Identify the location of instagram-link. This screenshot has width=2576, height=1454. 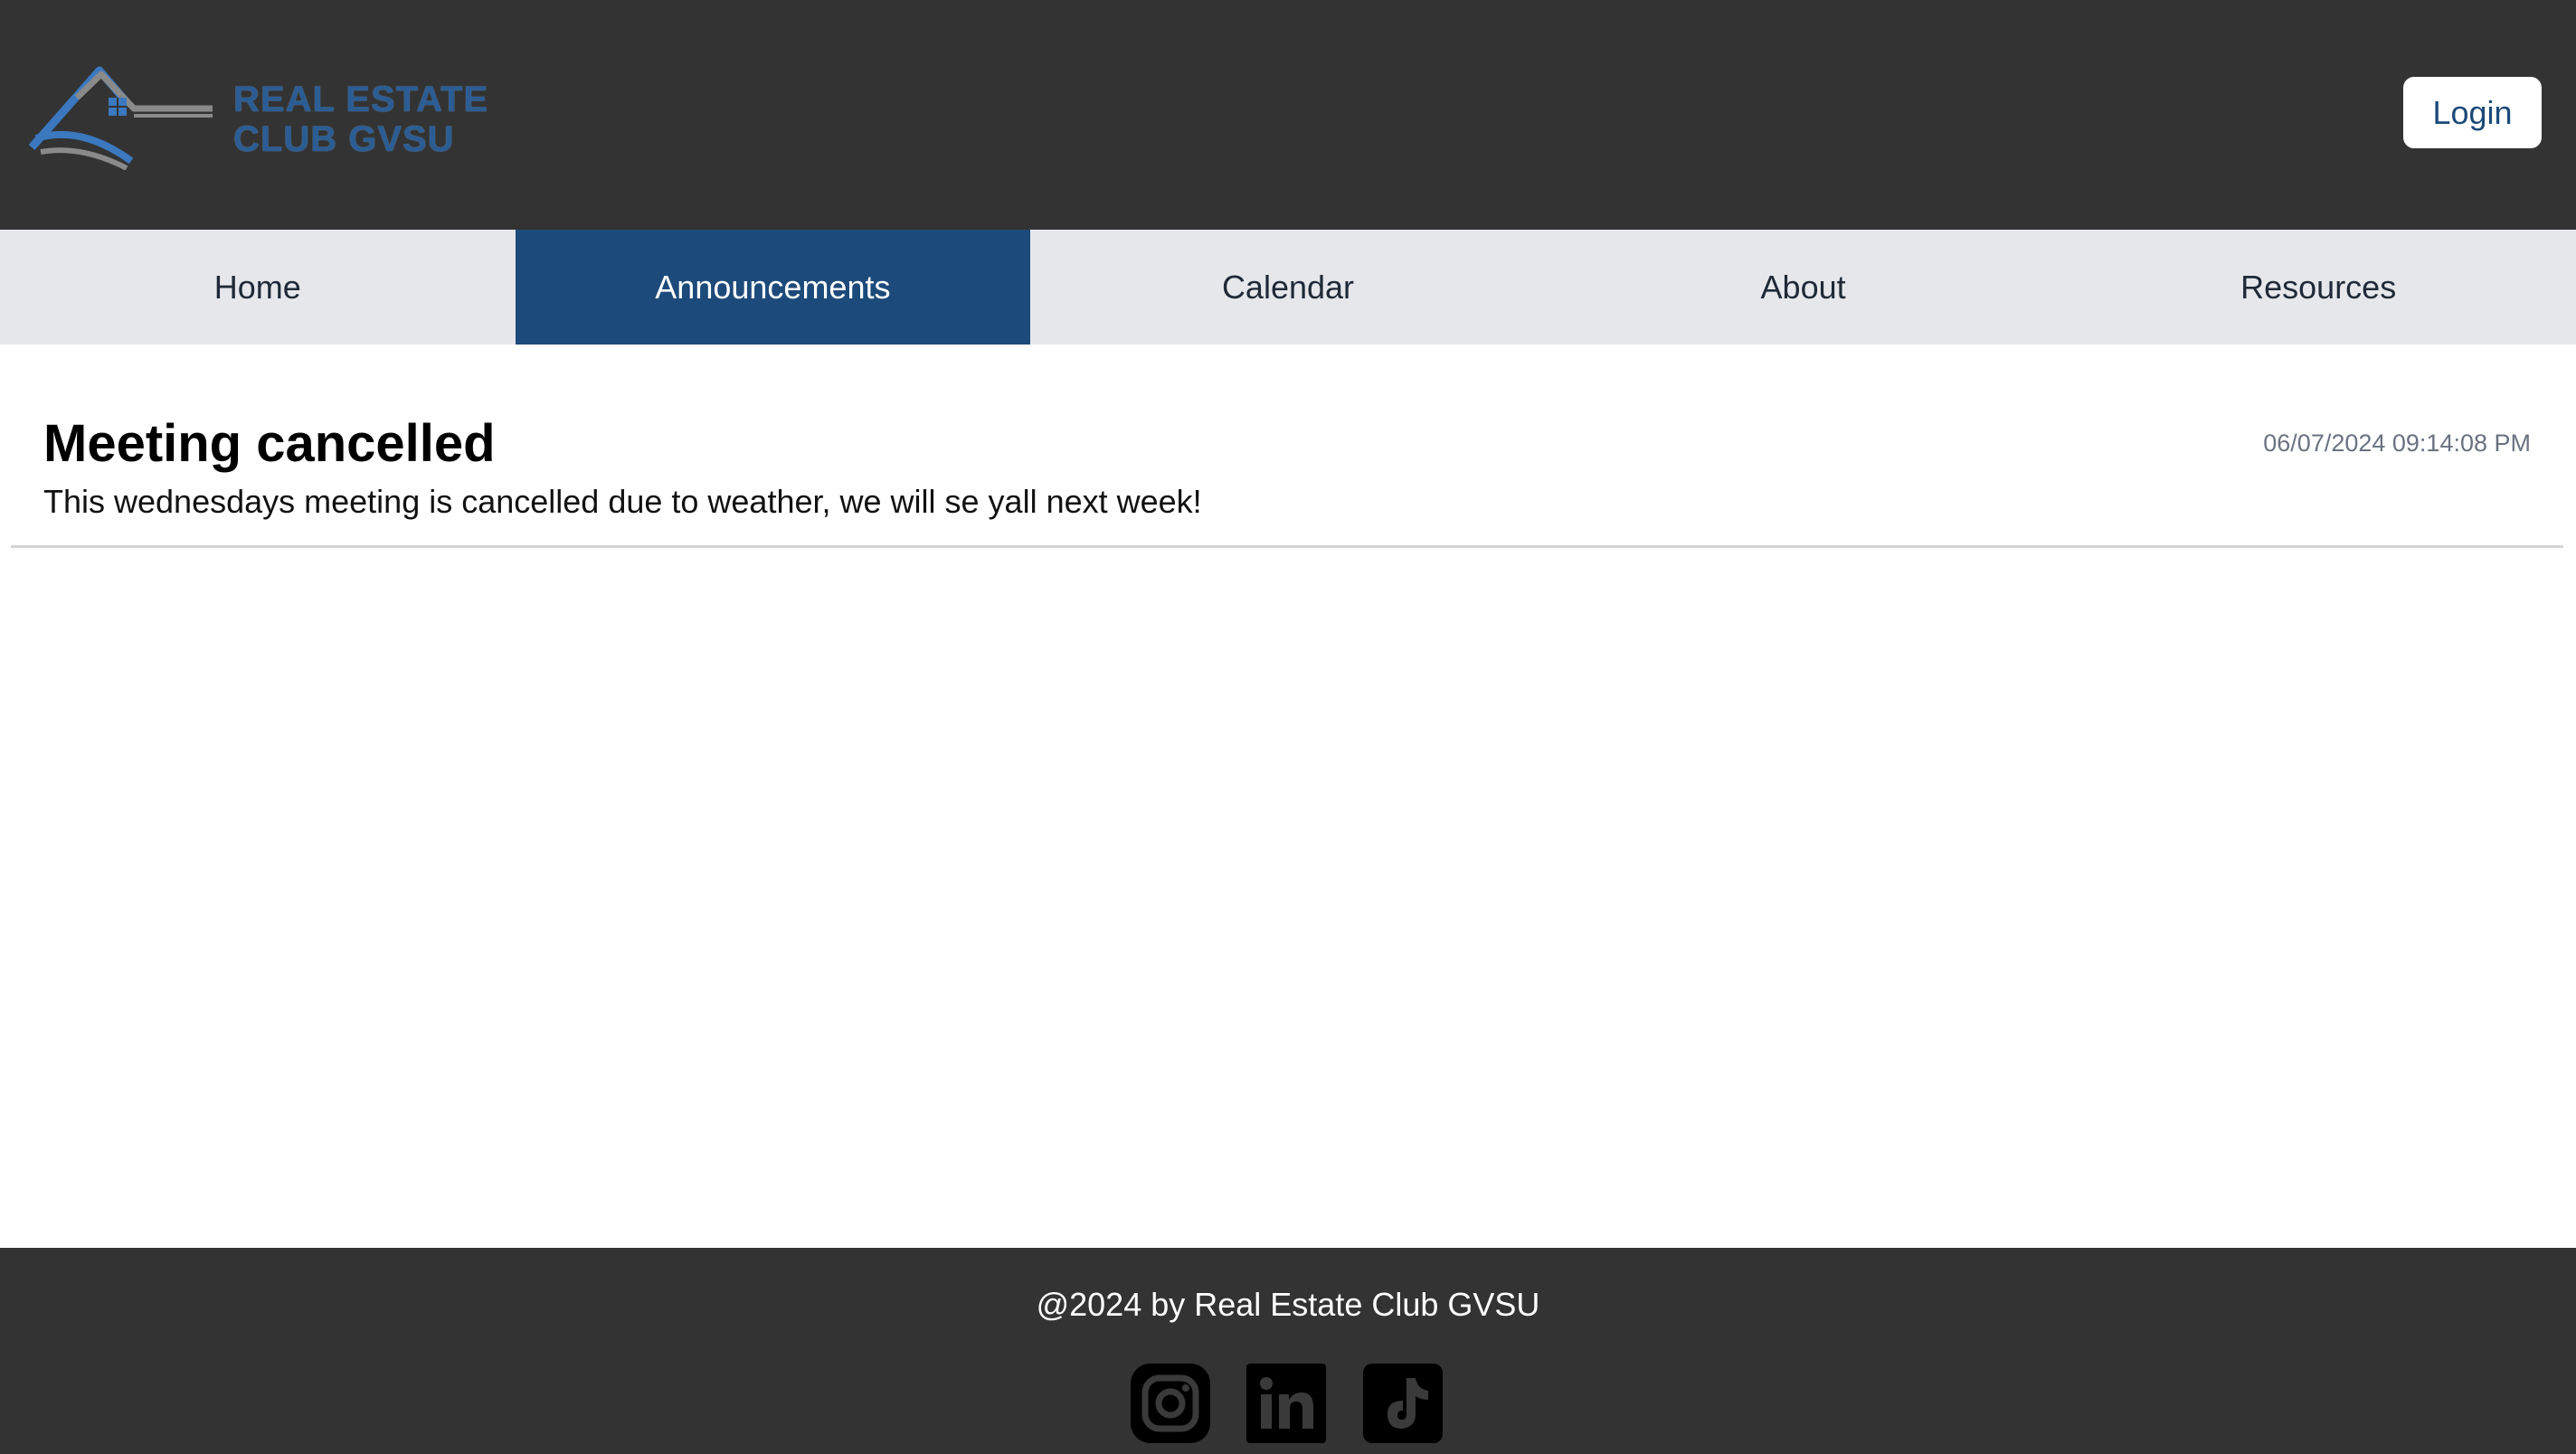
(1170, 1403).